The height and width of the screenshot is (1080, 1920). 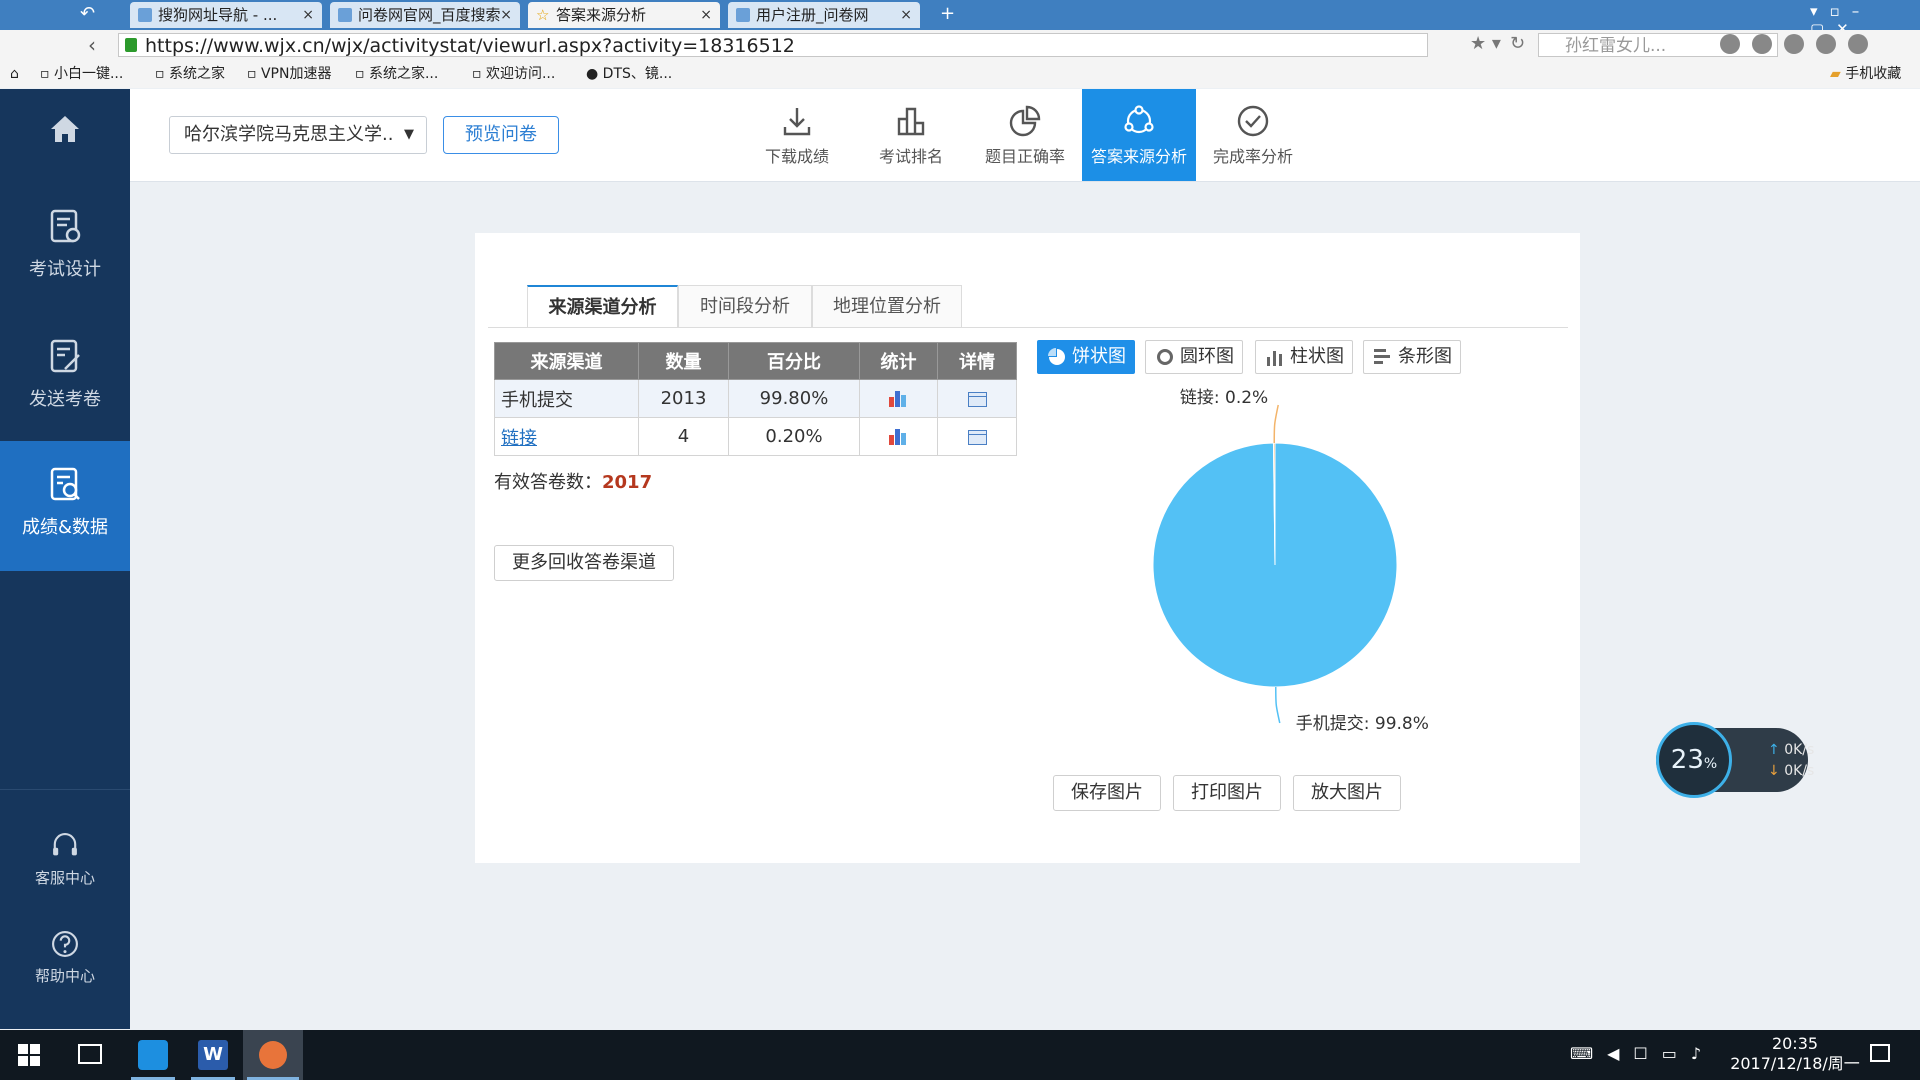 What do you see at coordinates (65, 484) in the screenshot?
I see `document-search-icon` at bounding box center [65, 484].